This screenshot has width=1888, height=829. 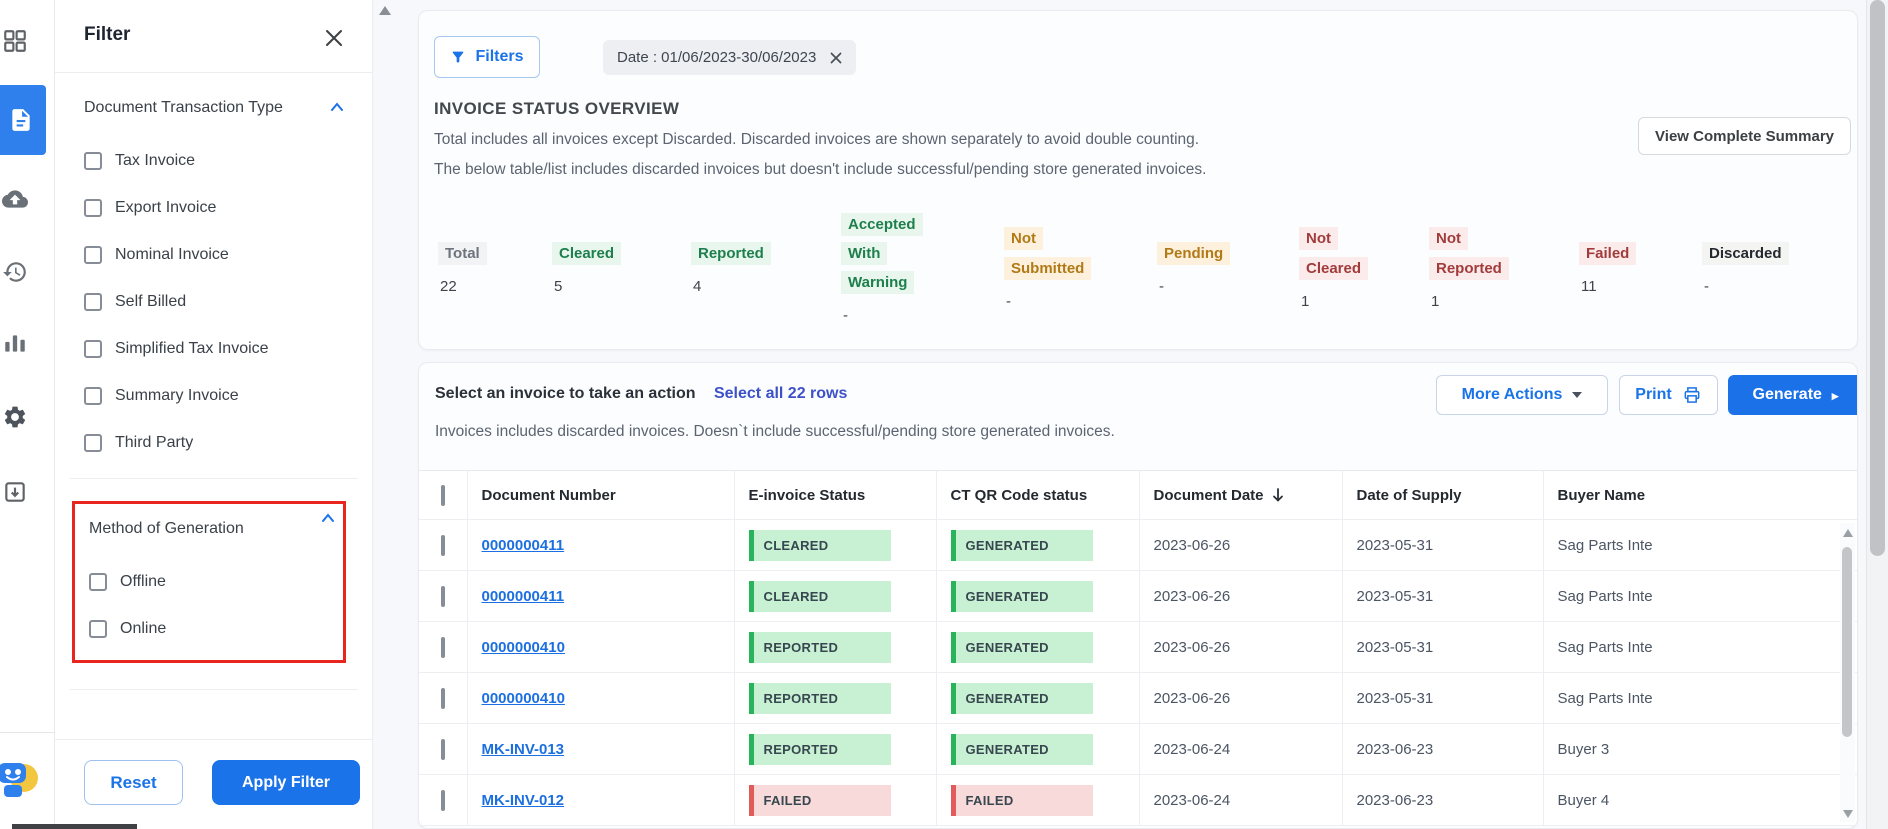 I want to click on filter-option-tax-invoice: Tax Invoice, so click(x=221, y=161).